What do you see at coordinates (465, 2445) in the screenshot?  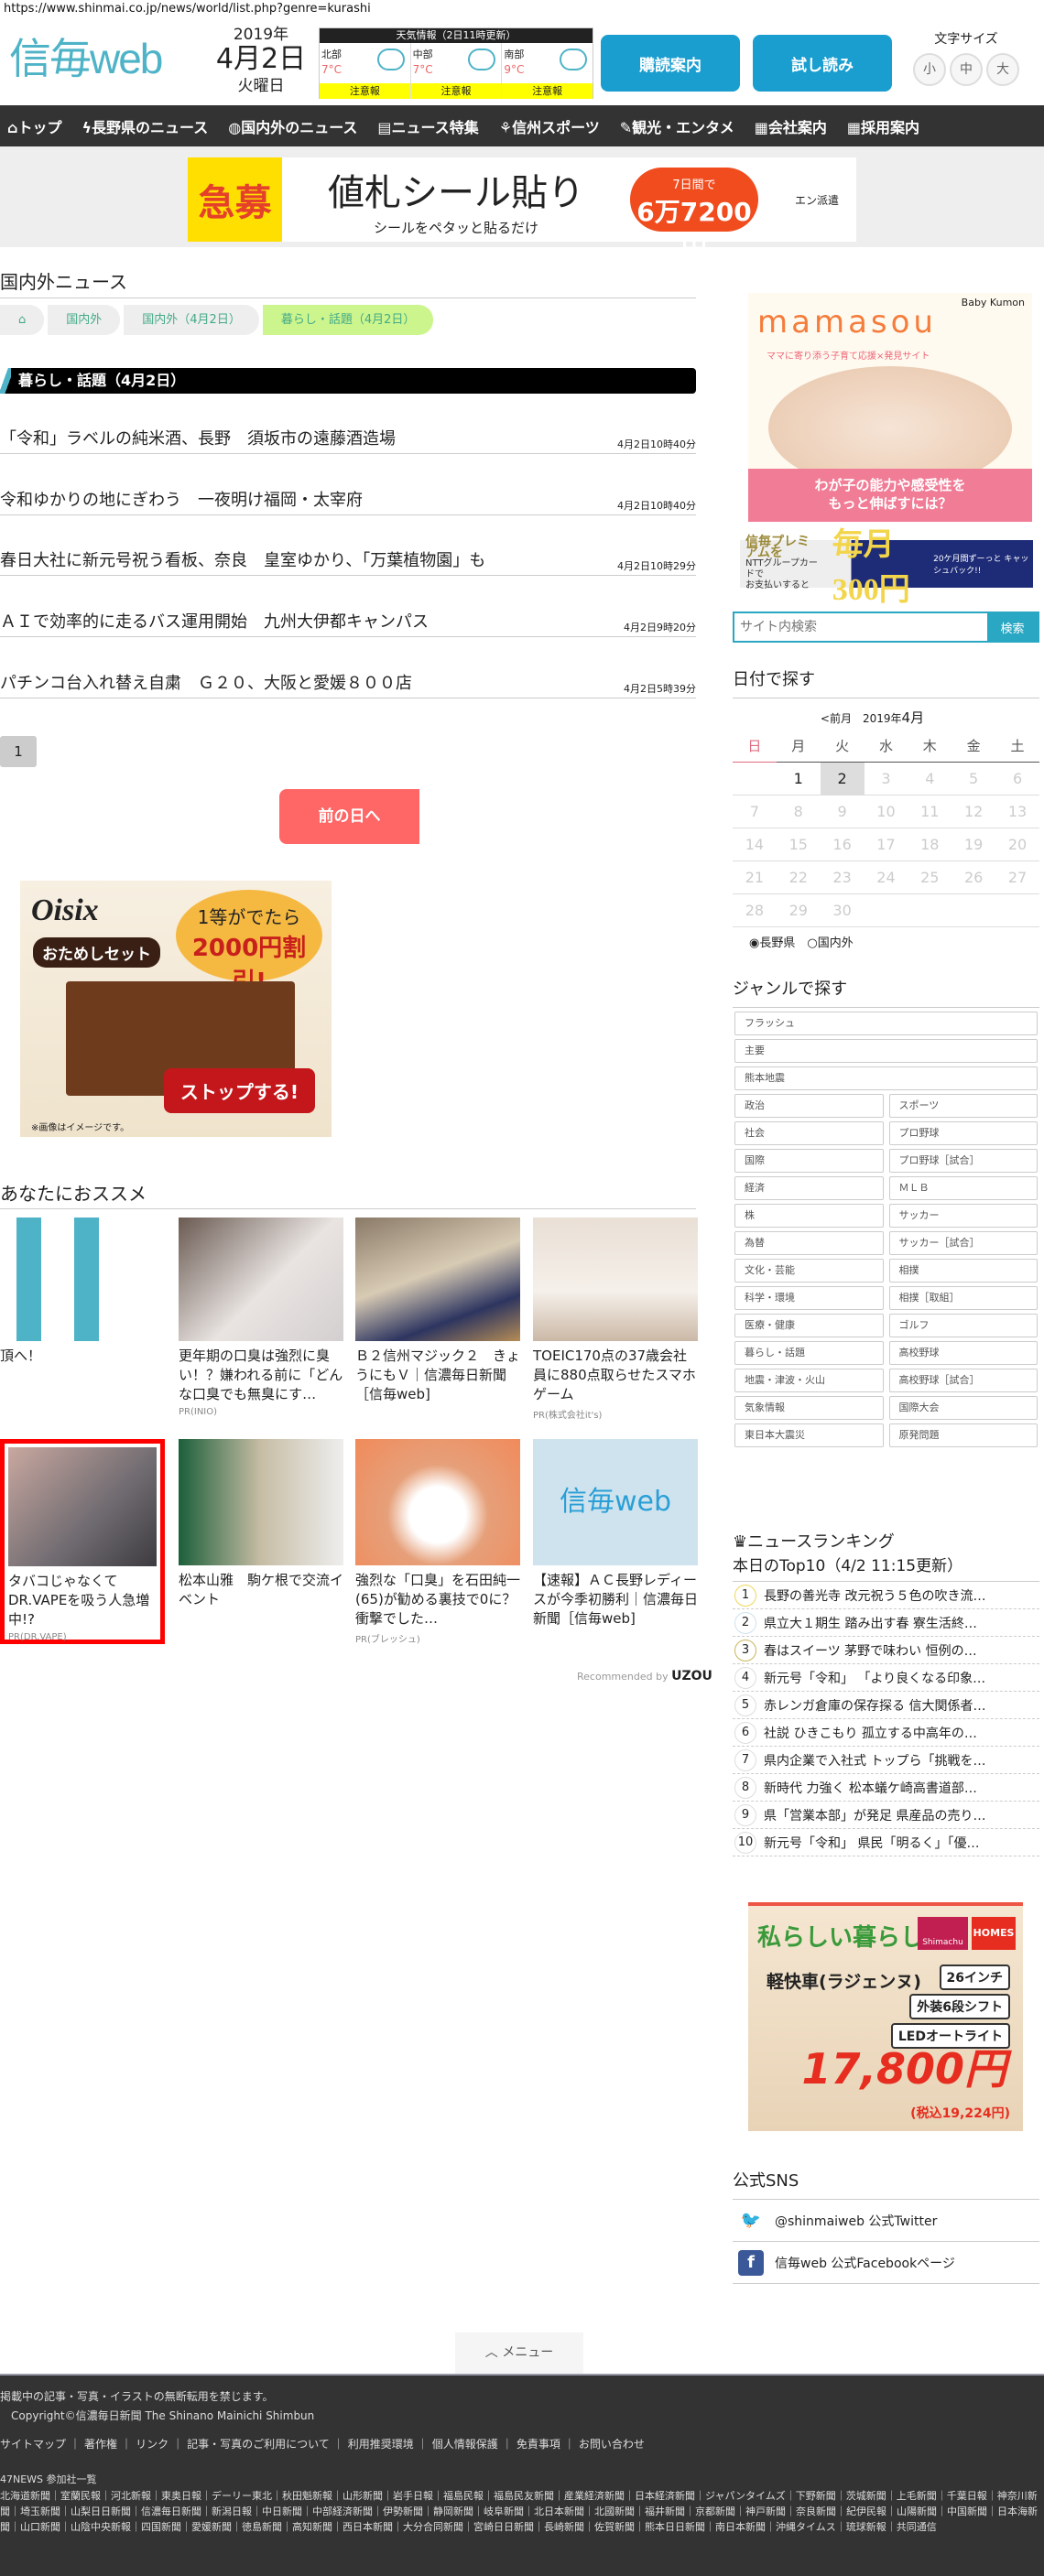 I see `footer-link: 個人情報保護` at bounding box center [465, 2445].